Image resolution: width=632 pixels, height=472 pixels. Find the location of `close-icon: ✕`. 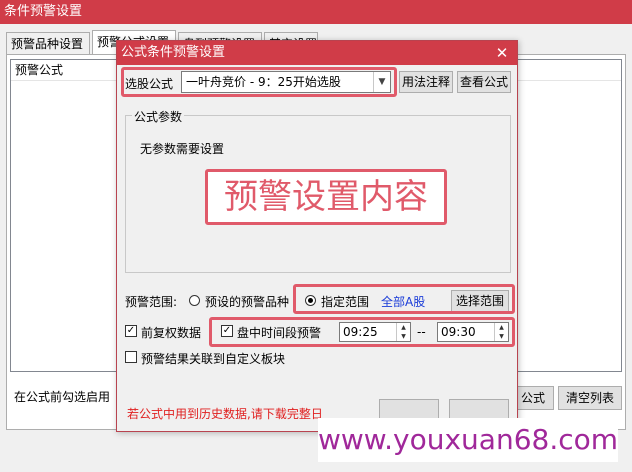

close-icon: ✕ is located at coordinates (502, 53).